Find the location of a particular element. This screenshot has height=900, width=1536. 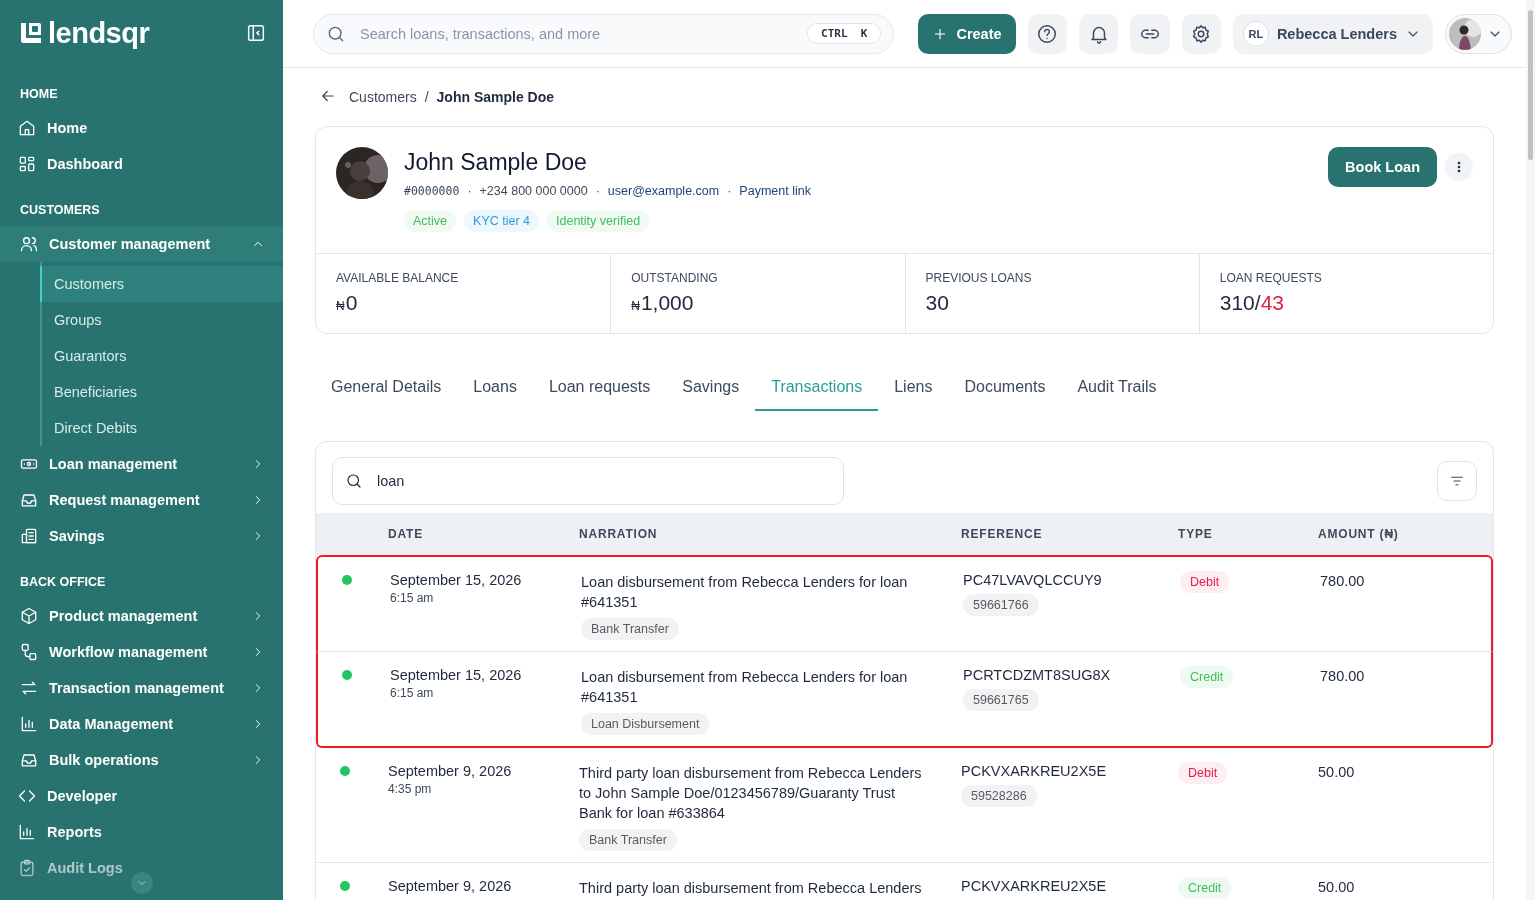

search-field: Search loans, transactions, and more CTRL K is located at coordinates (604, 33).